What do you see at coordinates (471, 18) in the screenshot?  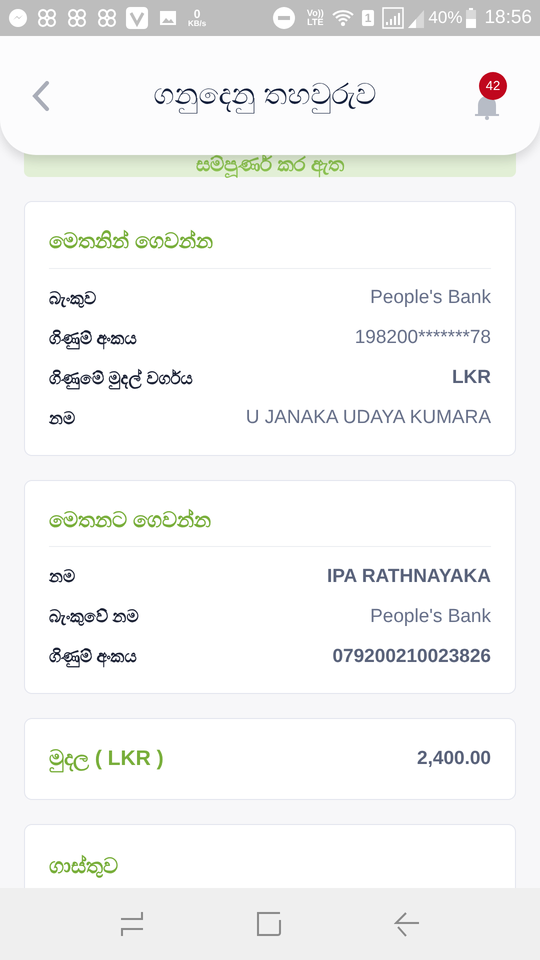 I see `battery-icon` at bounding box center [471, 18].